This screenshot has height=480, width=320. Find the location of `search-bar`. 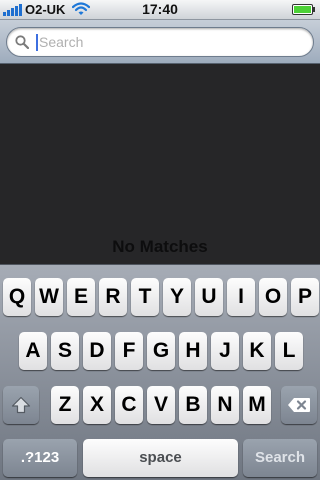

search-bar is located at coordinates (160, 42).